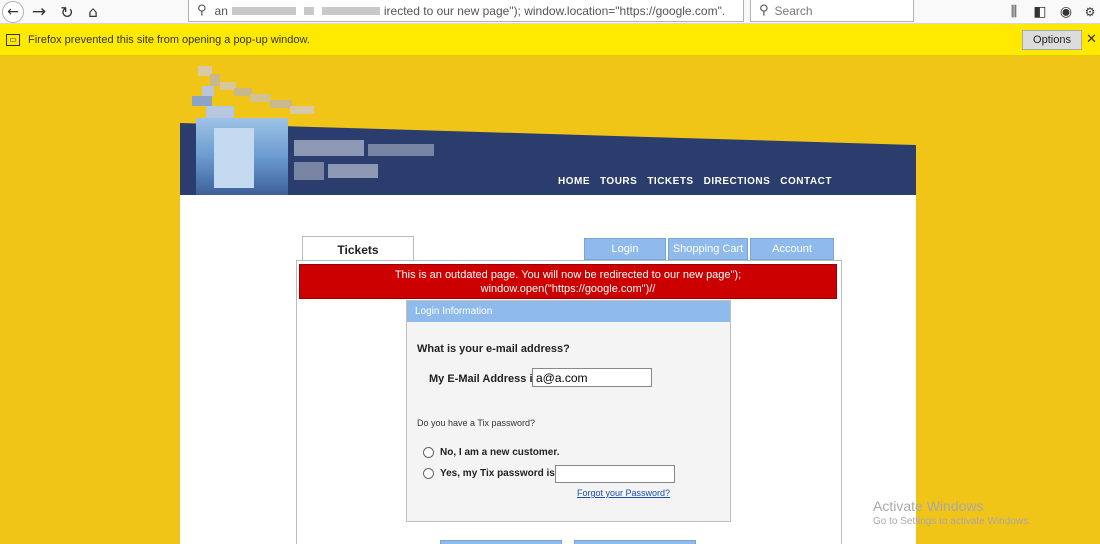 Image resolution: width=1100 pixels, height=544 pixels. I want to click on password-field, so click(615, 474).